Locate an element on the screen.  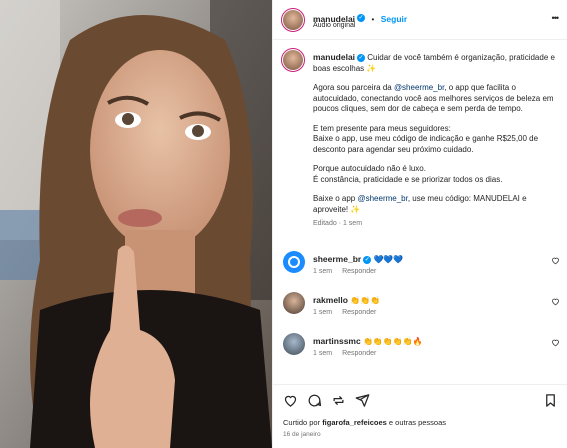
caption-username: manudelai is located at coordinates (334, 57).